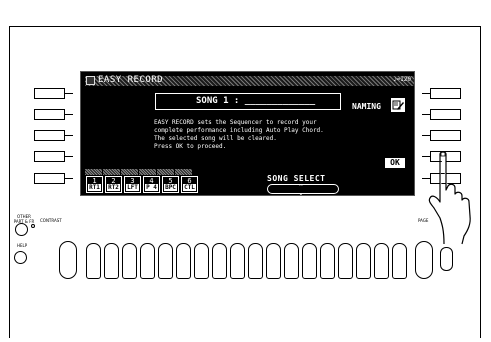  Describe the element at coordinates (296, 178) in the screenshot. I see `song-select-label: SONG SELECT` at that location.